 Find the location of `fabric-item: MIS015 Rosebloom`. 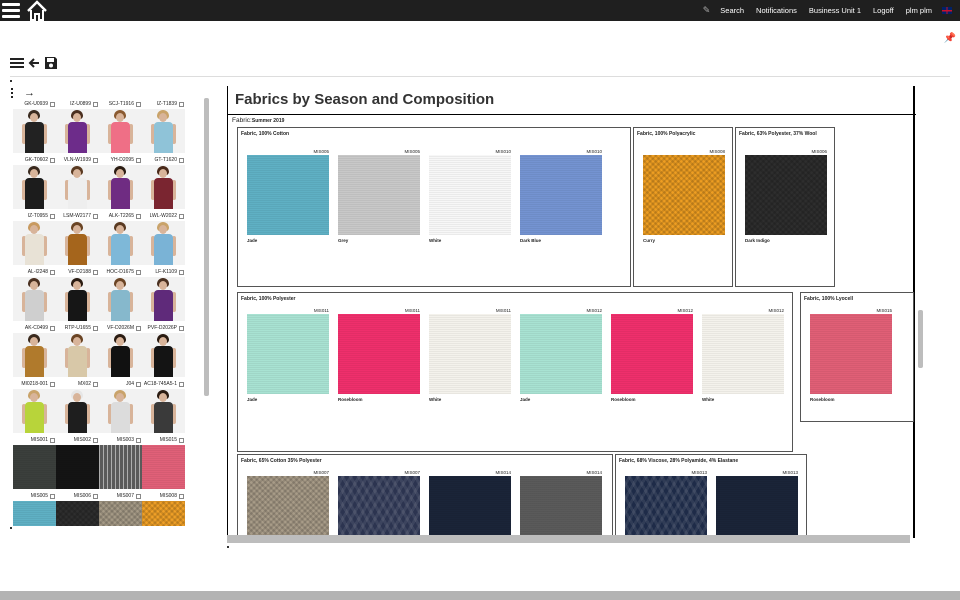

fabric-item: MIS015 Rosebloom is located at coordinates (851, 354).